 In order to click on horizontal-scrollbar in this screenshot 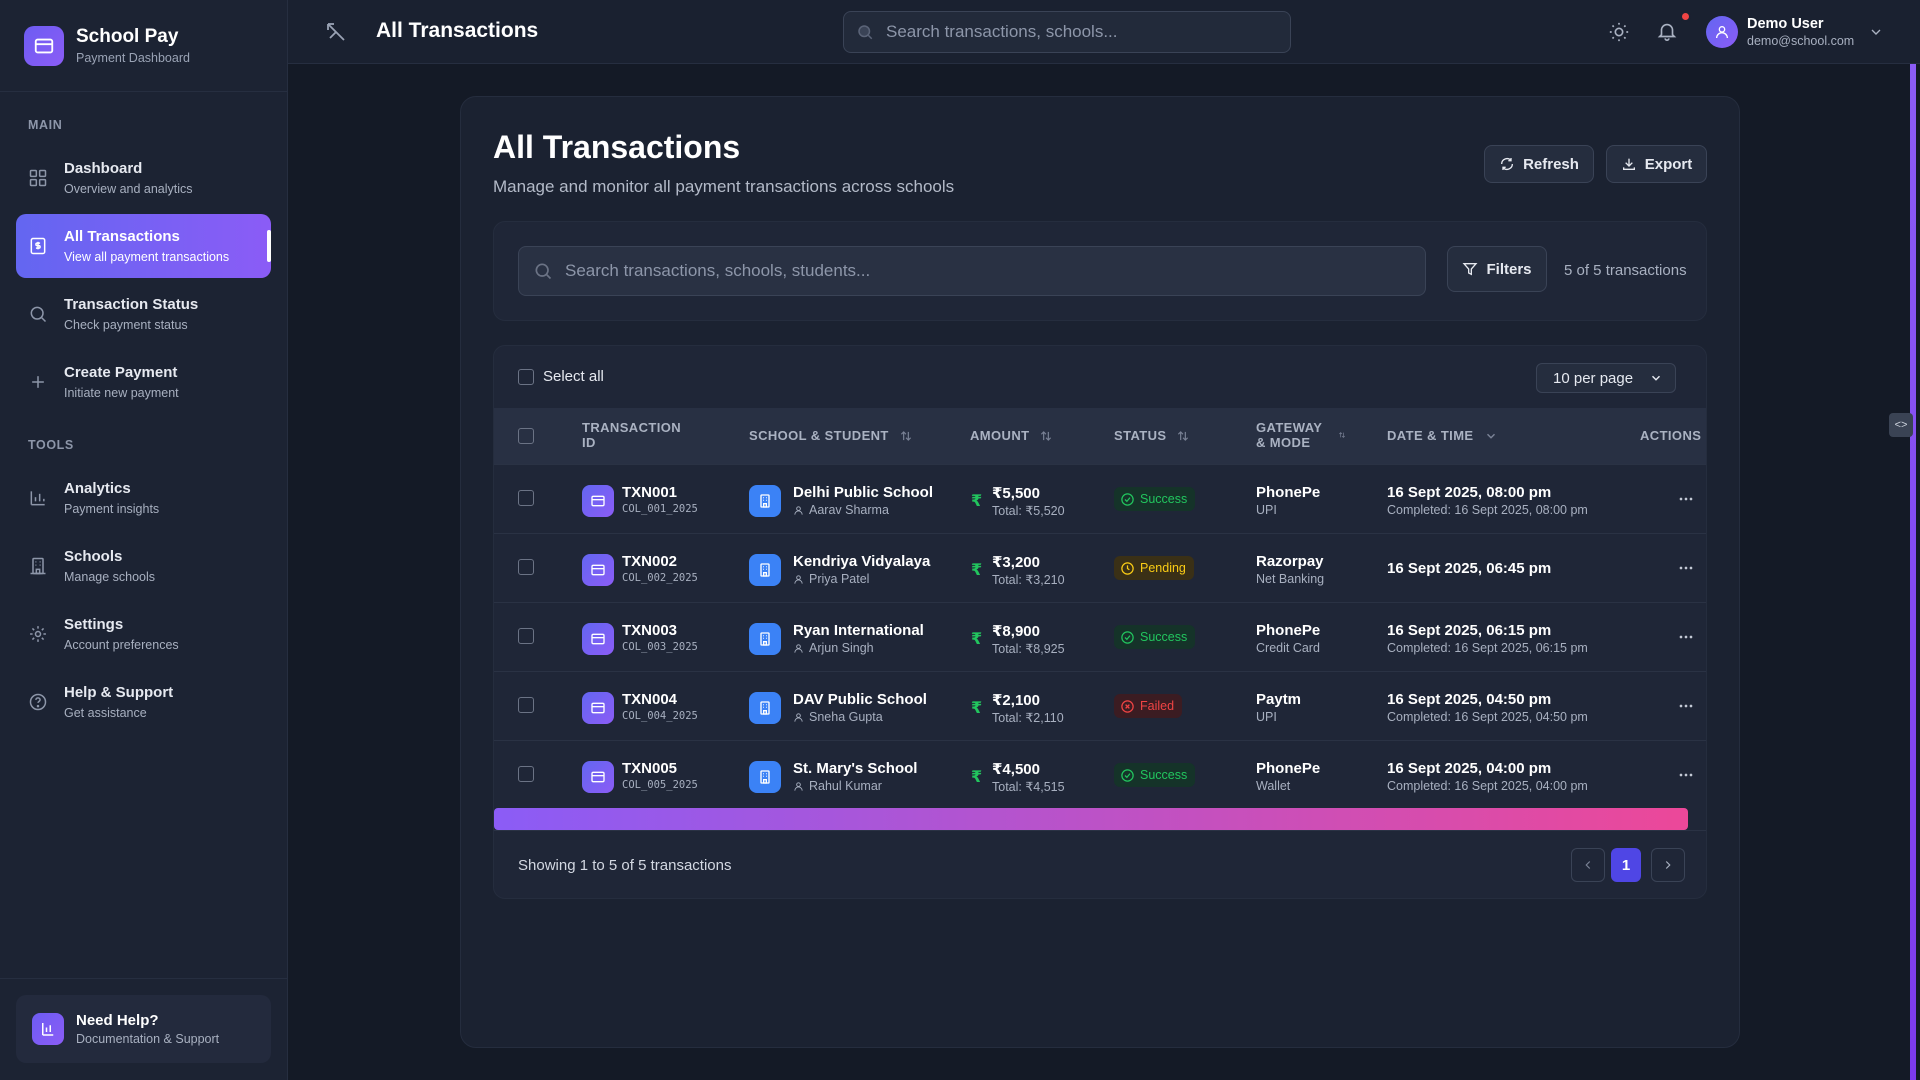, I will do `click(1091, 819)`.